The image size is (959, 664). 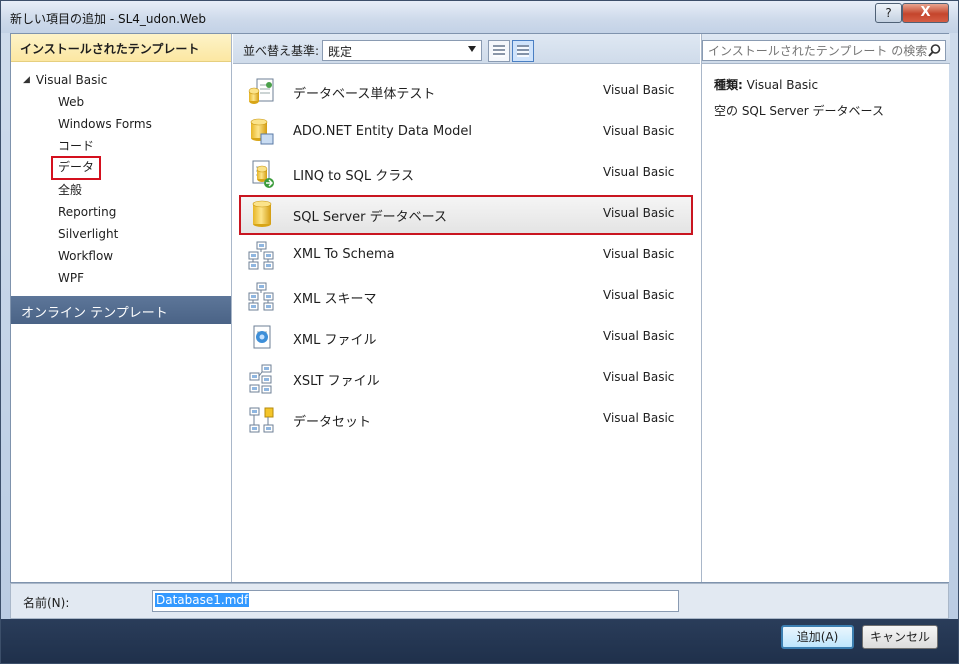 What do you see at coordinates (46, 603) in the screenshot?
I see `name-label: 名前(N):` at bounding box center [46, 603].